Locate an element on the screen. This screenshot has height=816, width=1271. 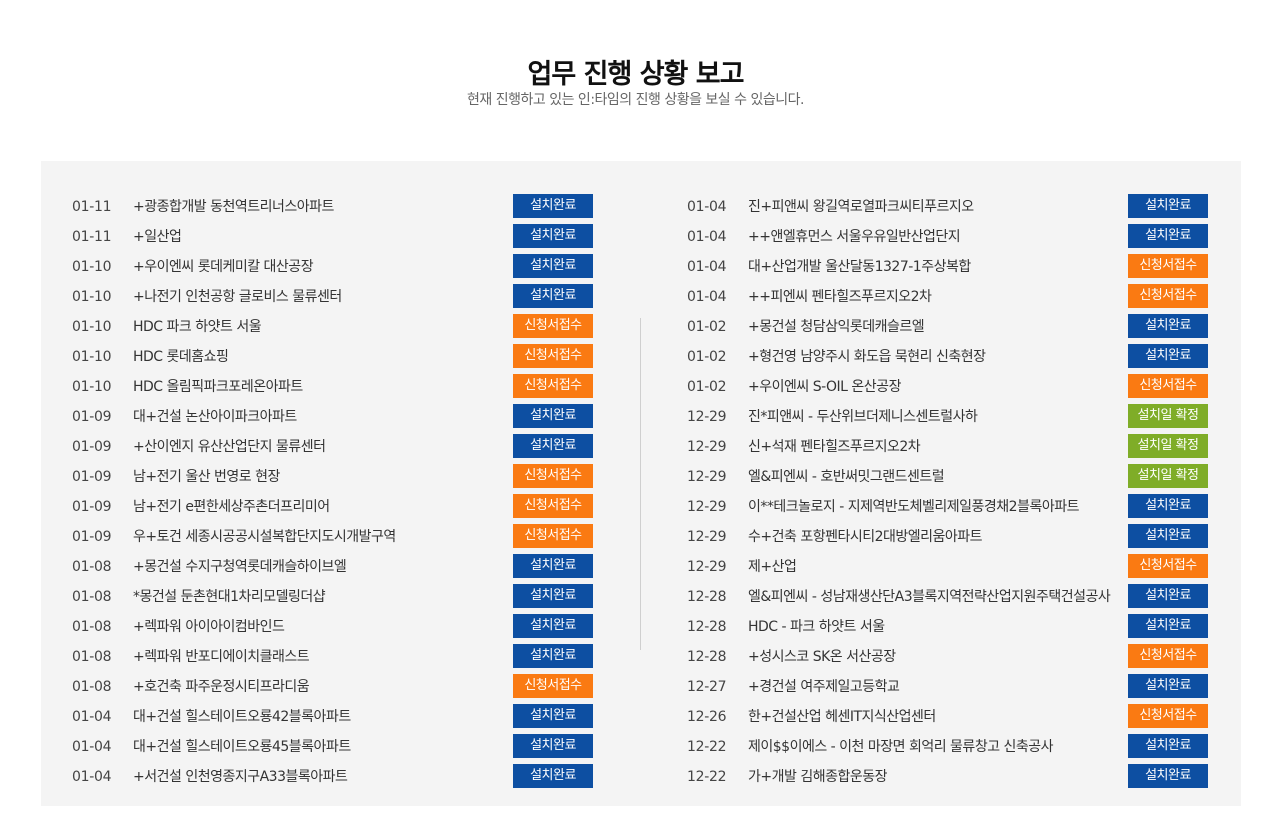
list-item: 01-04 ++피엔씨 펜타힐즈푸르지오2차 신청서접수 is located at coordinates (954, 299).